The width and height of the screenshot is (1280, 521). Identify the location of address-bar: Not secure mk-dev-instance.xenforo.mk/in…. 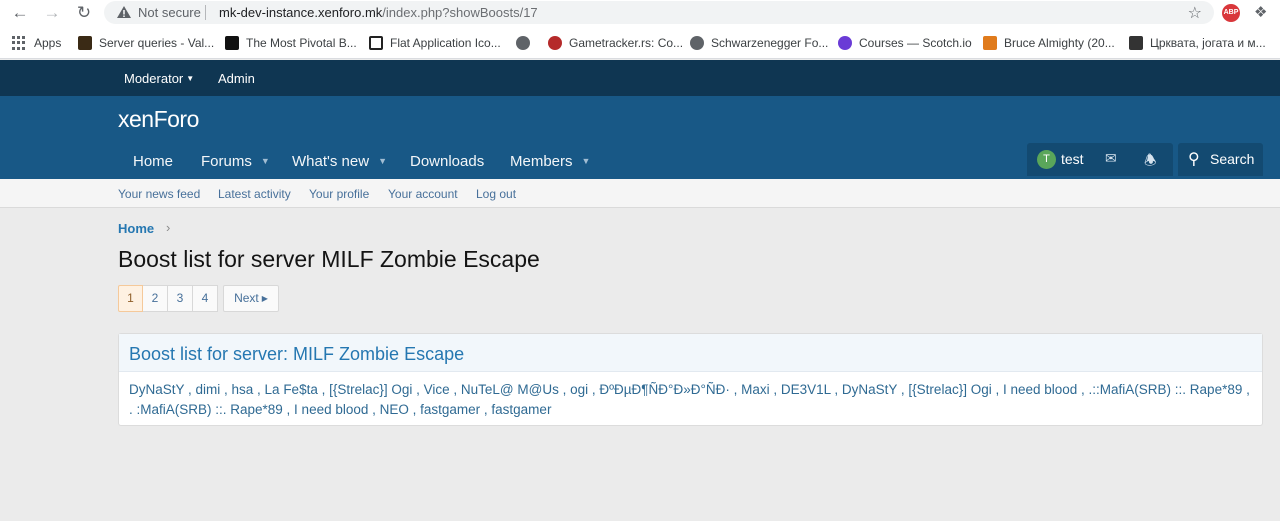
(659, 12).